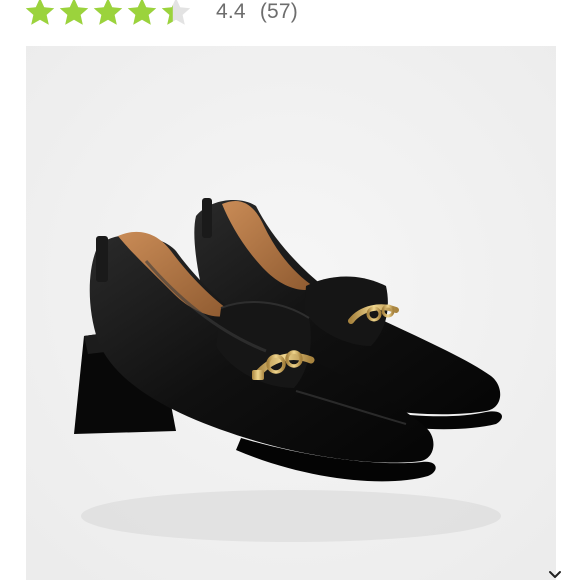  I want to click on chevron-down-icon, so click(555, 575).